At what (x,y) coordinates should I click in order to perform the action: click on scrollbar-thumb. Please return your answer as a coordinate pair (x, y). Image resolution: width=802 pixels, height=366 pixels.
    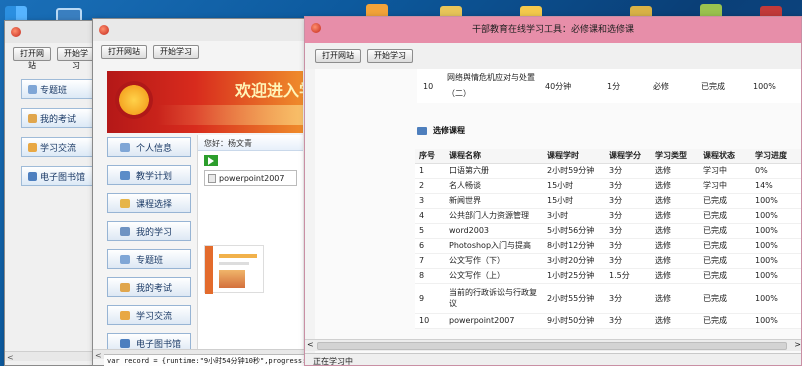
    Looking at the image, I should click on (552, 346).